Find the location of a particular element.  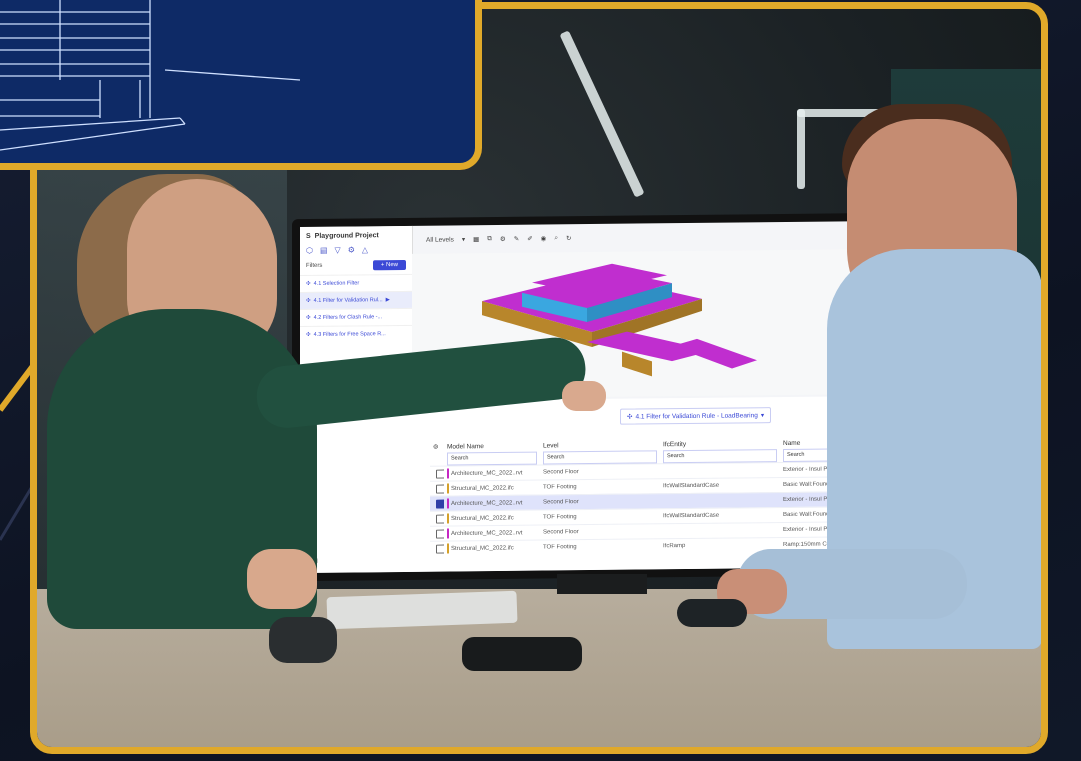

measure-icon: ▦ is located at coordinates (476, 239).